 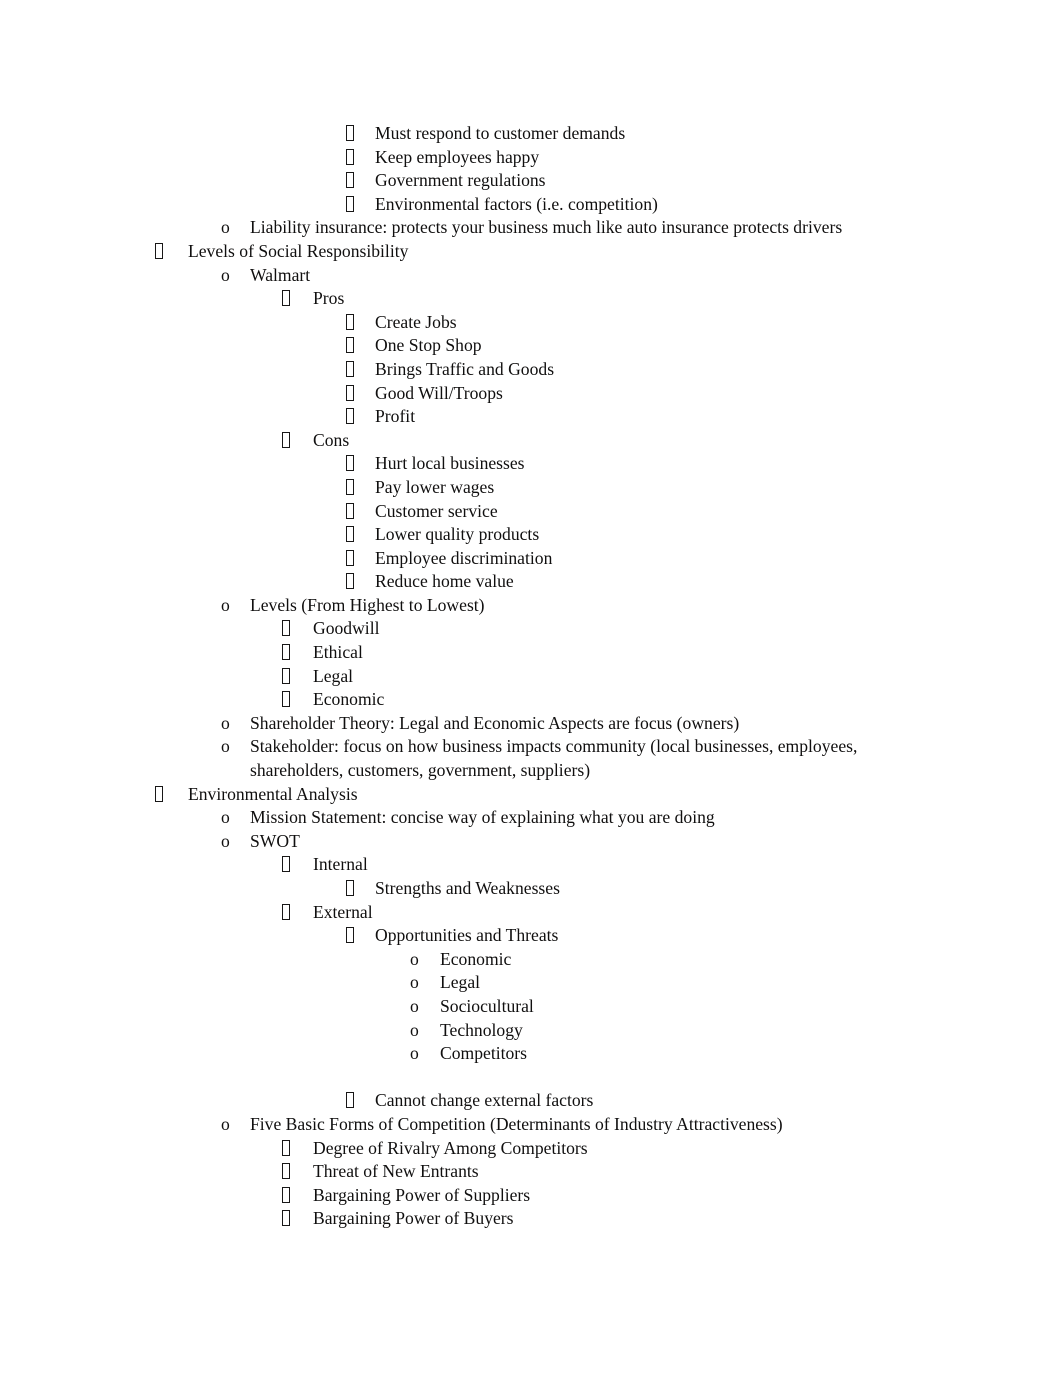 What do you see at coordinates (460, 180) in the screenshot?
I see `outline-item-text: Government regulations` at bounding box center [460, 180].